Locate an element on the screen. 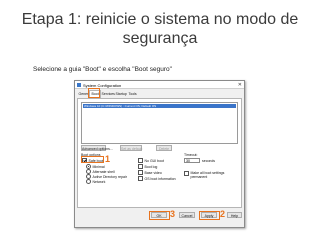 The image size is (320, 240). option-label: Base video is located at coordinates (153, 172).